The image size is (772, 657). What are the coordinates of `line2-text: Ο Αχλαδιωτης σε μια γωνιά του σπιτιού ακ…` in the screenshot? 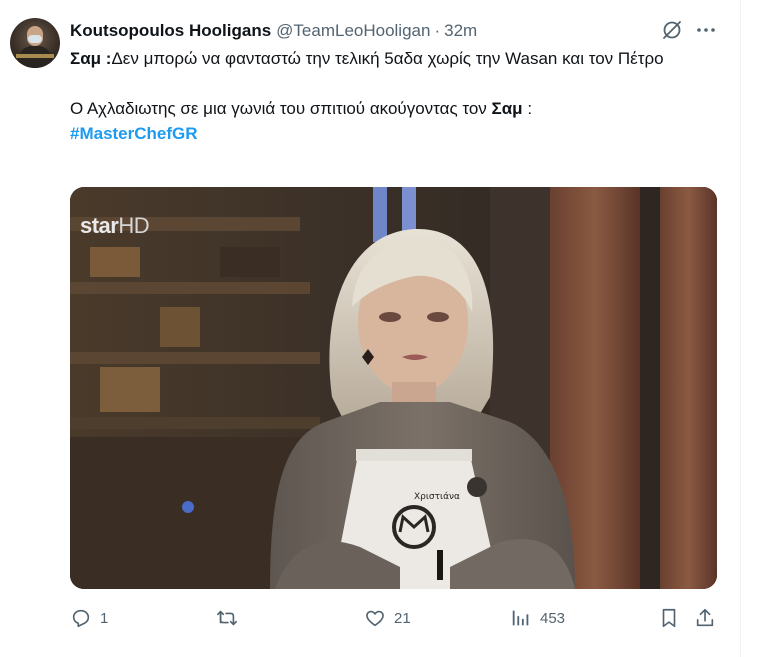 It's located at (281, 108).